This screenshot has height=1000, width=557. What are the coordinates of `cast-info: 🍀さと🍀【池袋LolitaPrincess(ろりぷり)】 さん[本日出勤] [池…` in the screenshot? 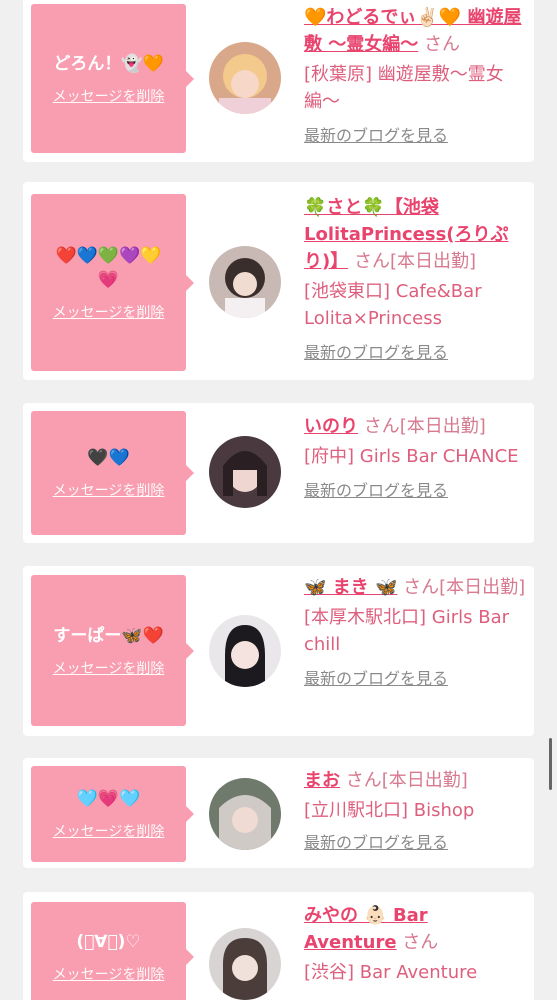 It's located at (415, 279).